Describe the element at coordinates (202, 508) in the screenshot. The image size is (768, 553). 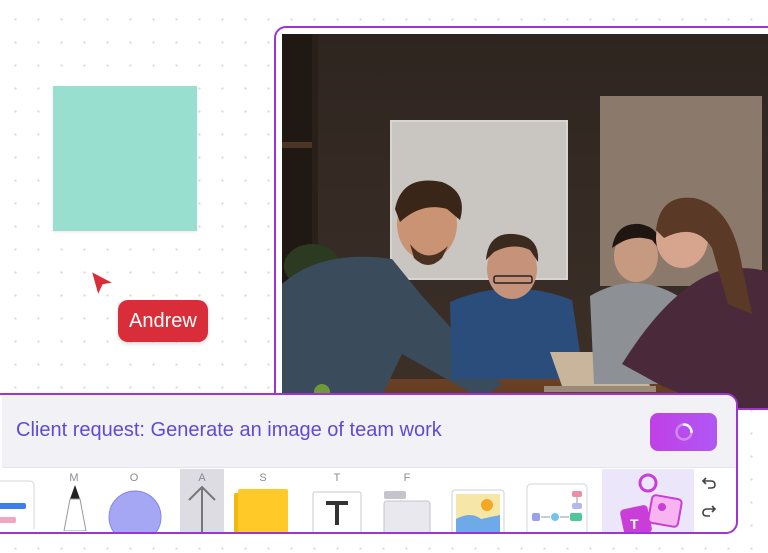
I see `arrow-up-icon` at that location.